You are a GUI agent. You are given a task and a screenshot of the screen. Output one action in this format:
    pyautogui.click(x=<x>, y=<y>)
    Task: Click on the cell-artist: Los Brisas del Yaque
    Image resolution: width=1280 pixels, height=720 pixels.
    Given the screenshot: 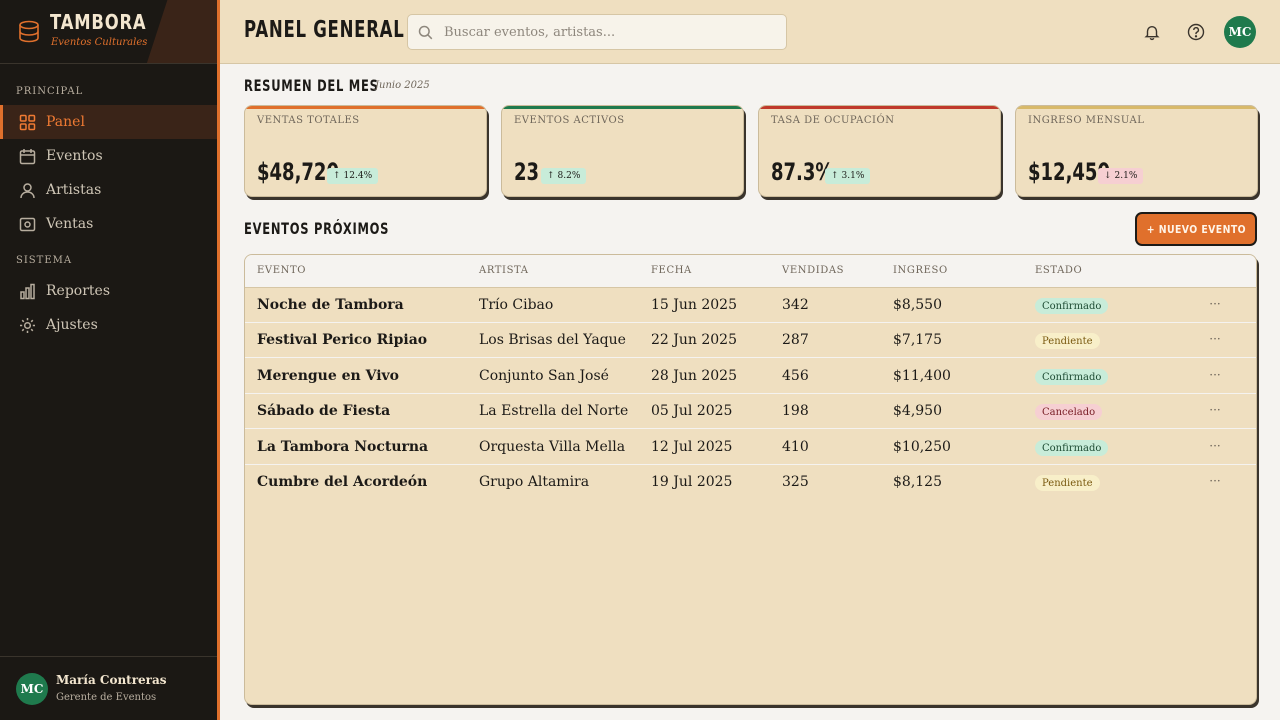 What is the action you would take?
    pyautogui.click(x=552, y=340)
    